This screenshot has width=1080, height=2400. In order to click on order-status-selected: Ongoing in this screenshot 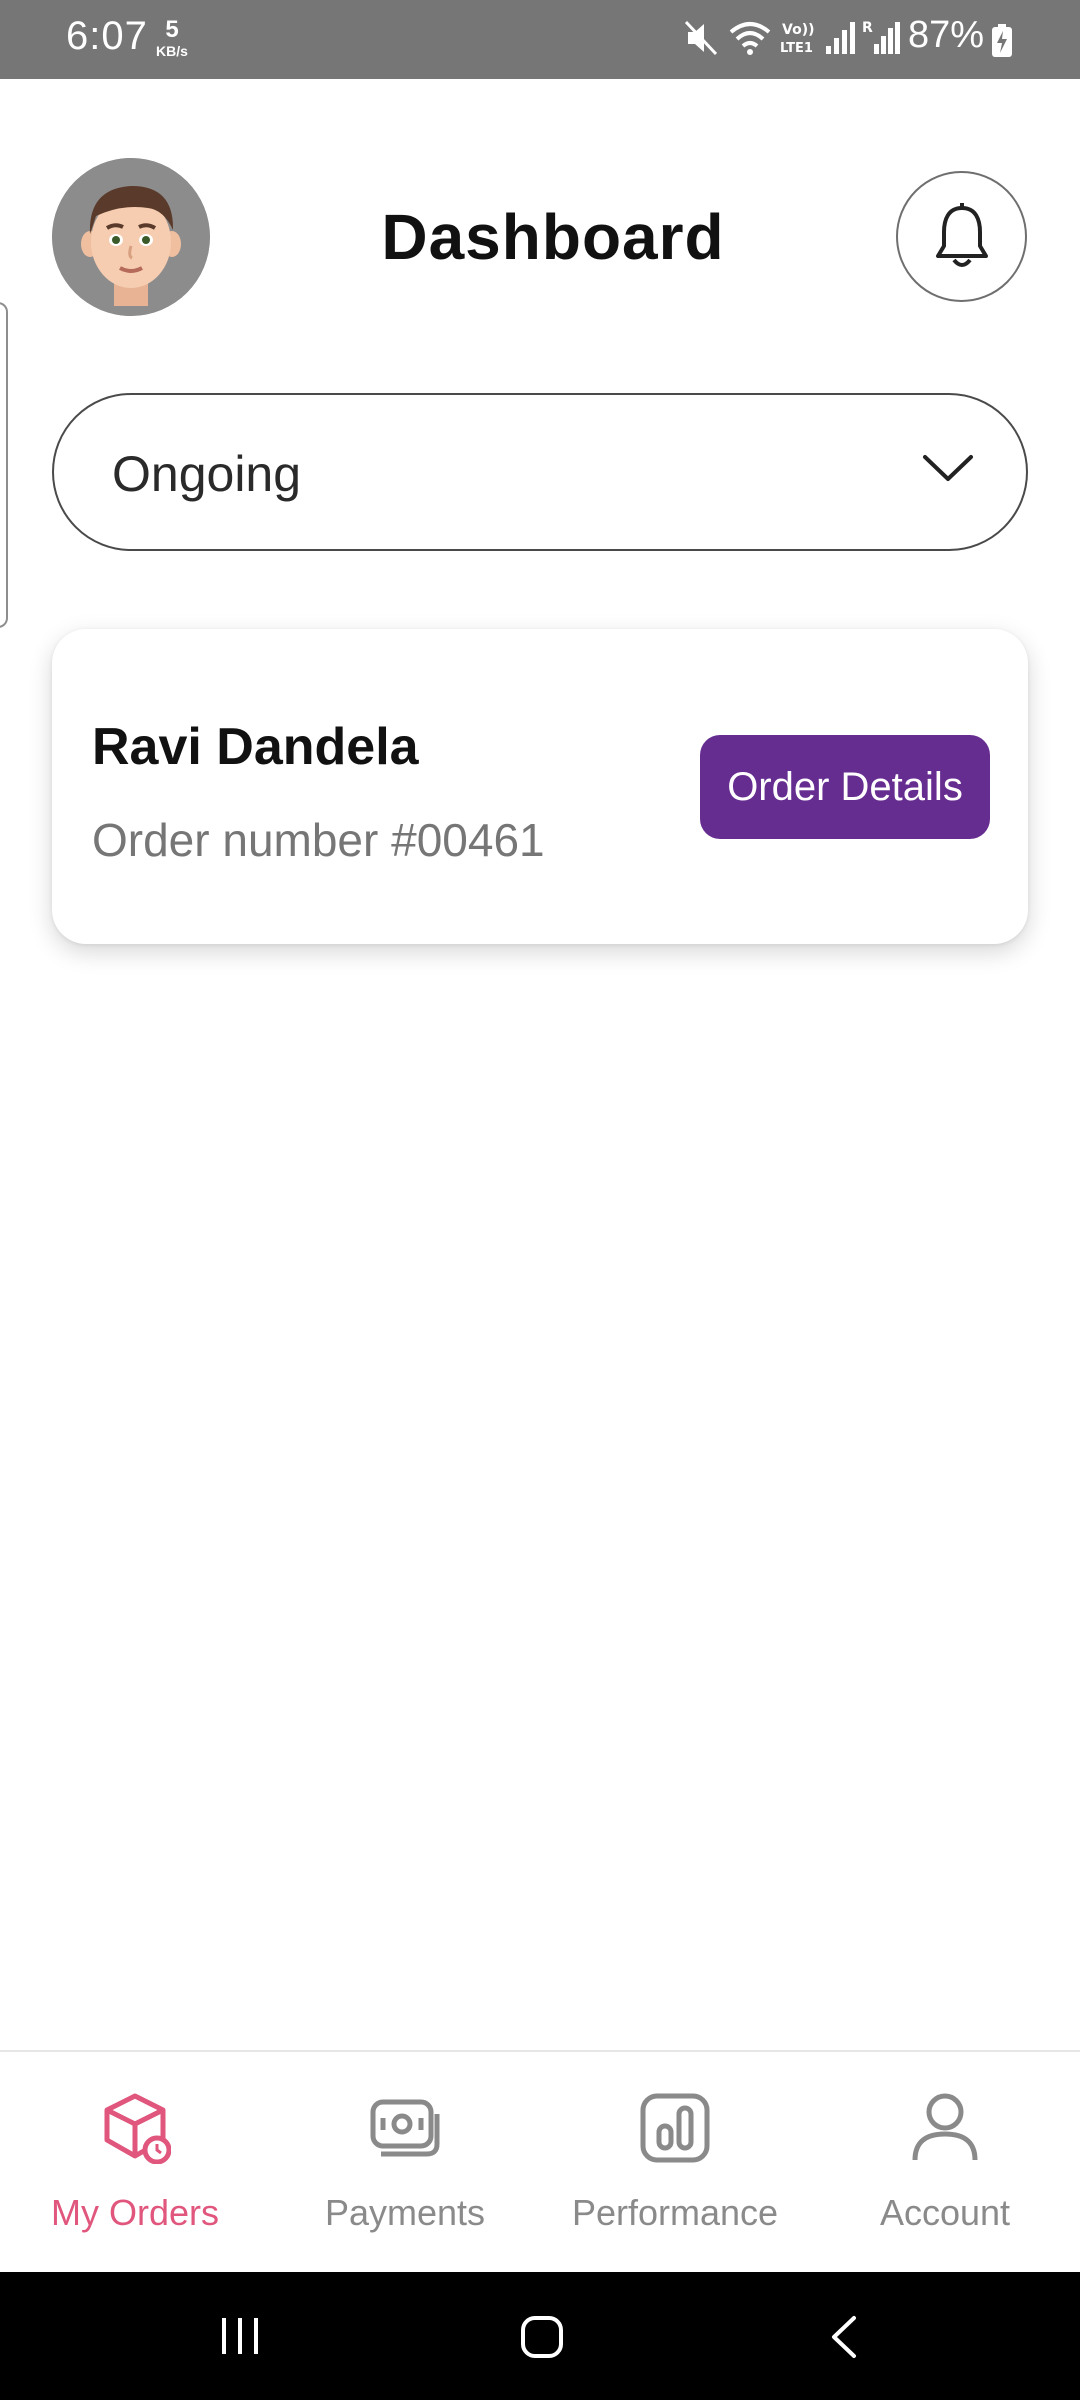, I will do `click(207, 474)`.